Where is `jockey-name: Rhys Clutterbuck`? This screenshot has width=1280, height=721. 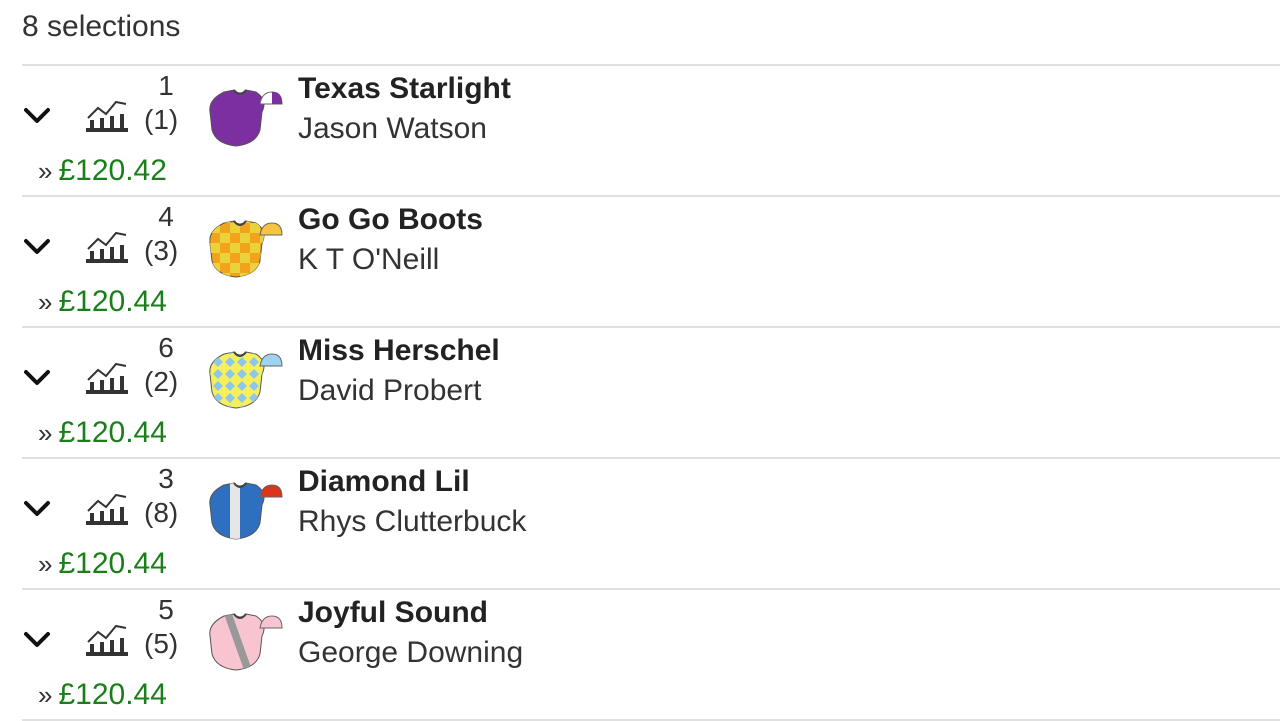 jockey-name: Rhys Clutterbuck is located at coordinates (412, 521).